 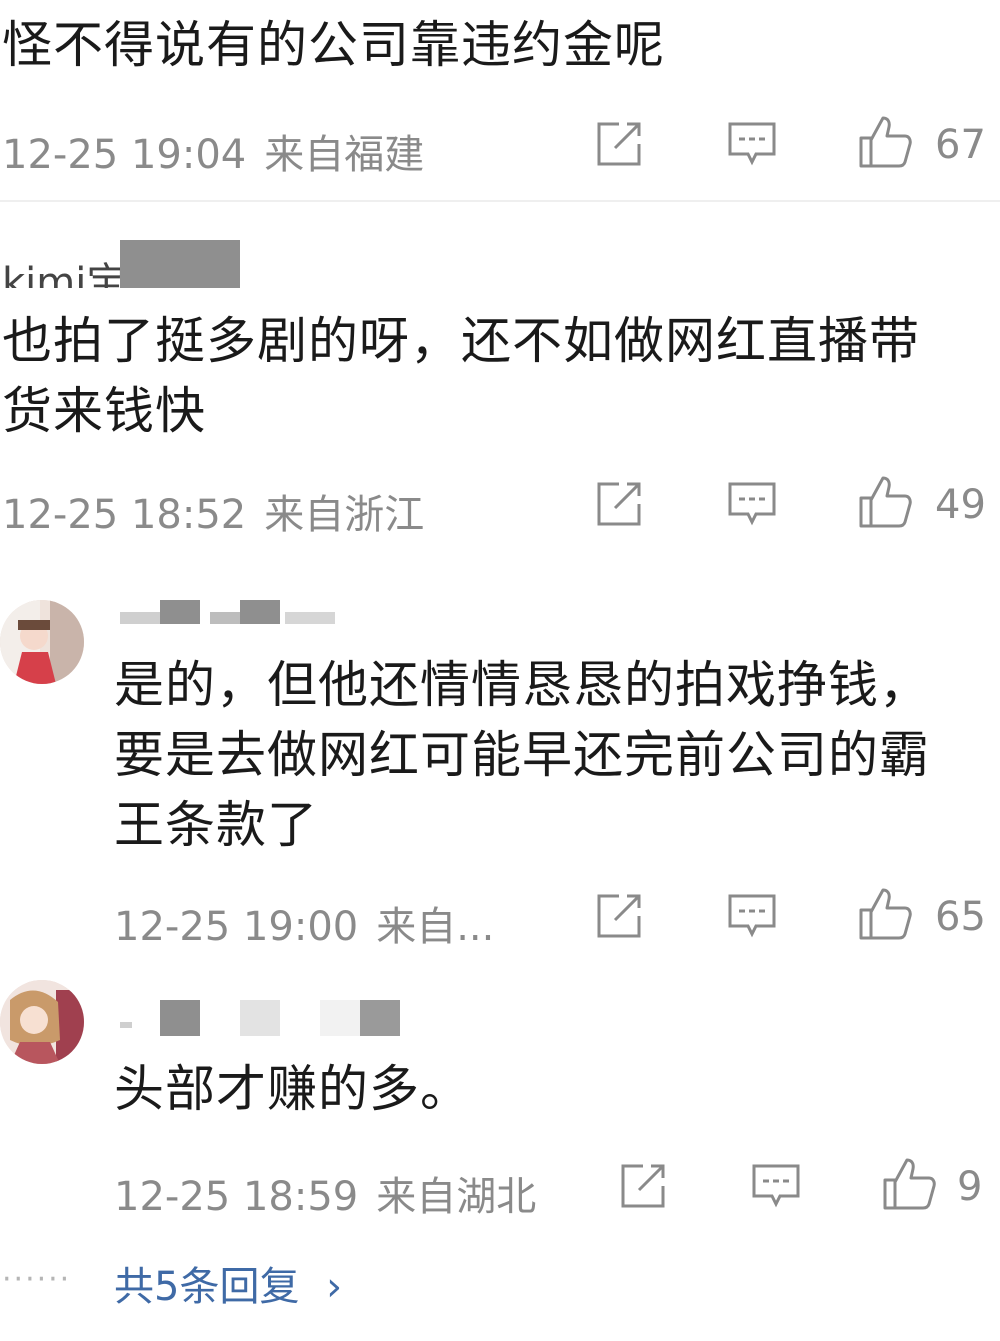 I want to click on comment-text: 怪不得说有的公司靠违约金呢, so click(x=333, y=45).